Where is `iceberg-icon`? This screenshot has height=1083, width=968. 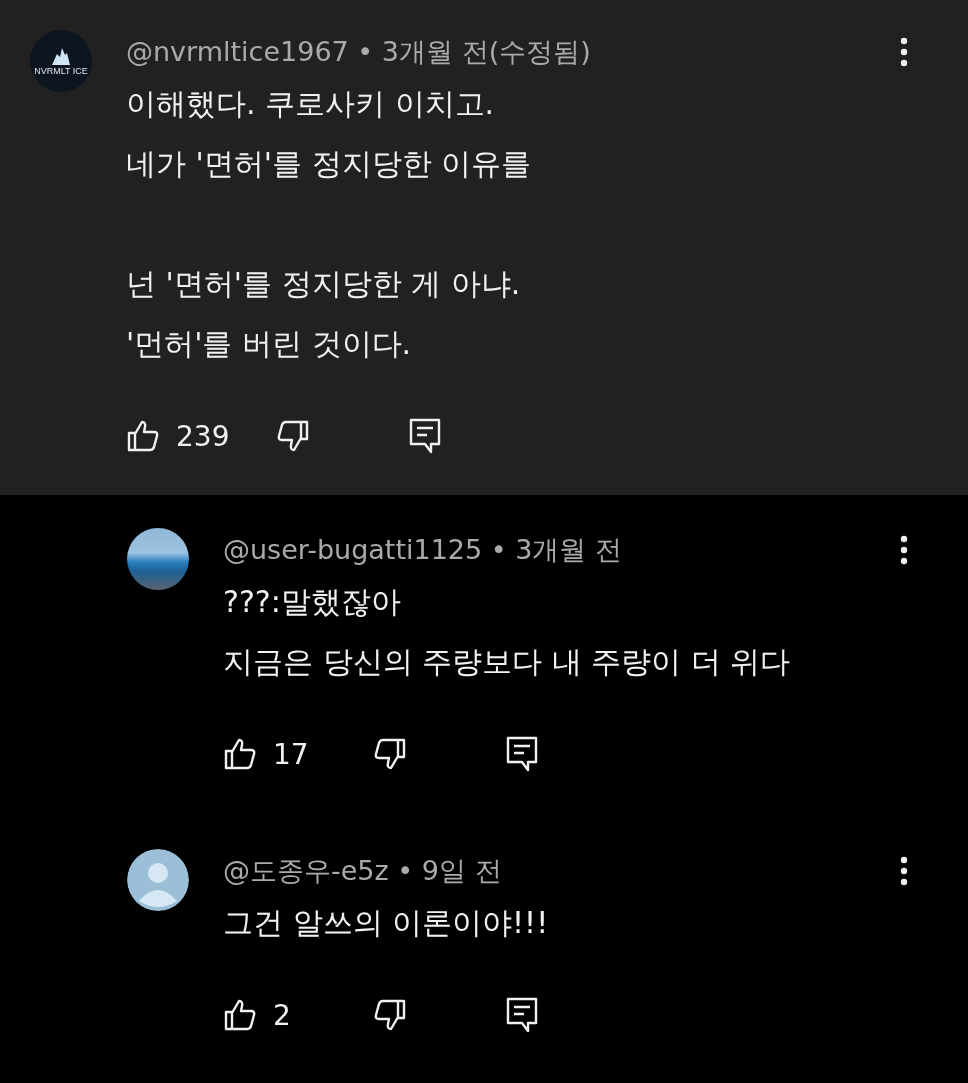 iceberg-icon is located at coordinates (61, 56).